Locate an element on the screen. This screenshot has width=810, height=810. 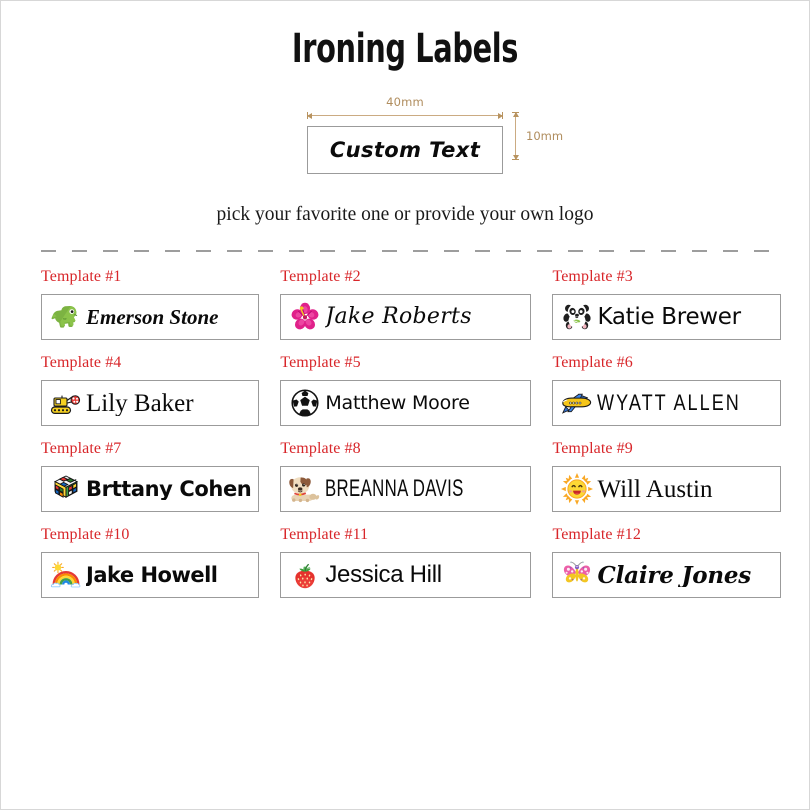
label-preview-1: Emerson Stone is located at coordinates (150, 317).